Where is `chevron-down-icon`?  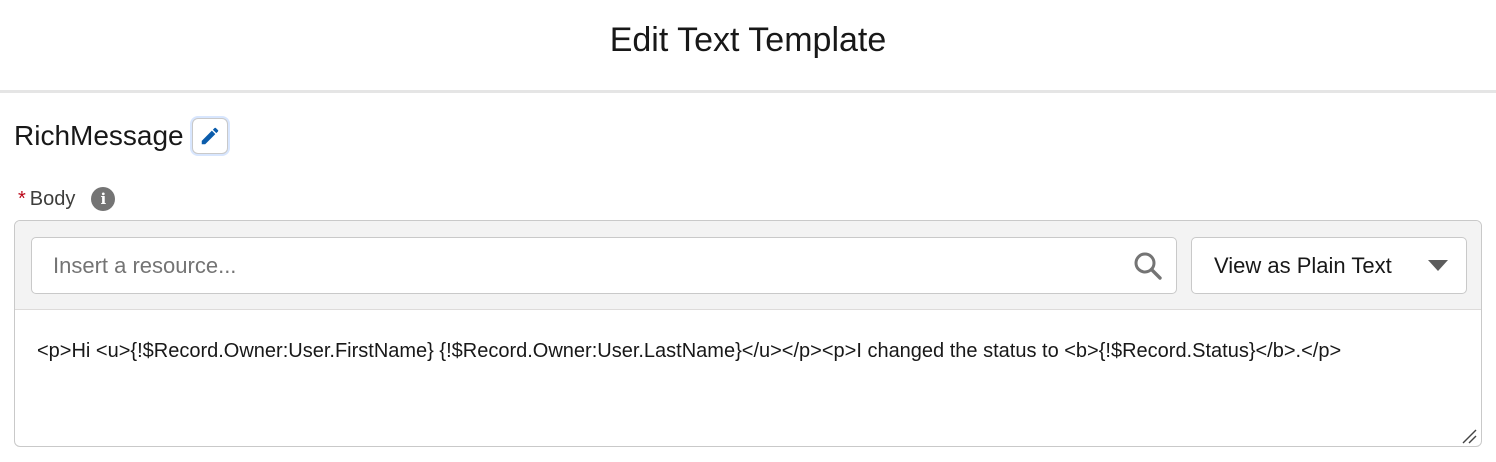
chevron-down-icon is located at coordinates (1438, 265).